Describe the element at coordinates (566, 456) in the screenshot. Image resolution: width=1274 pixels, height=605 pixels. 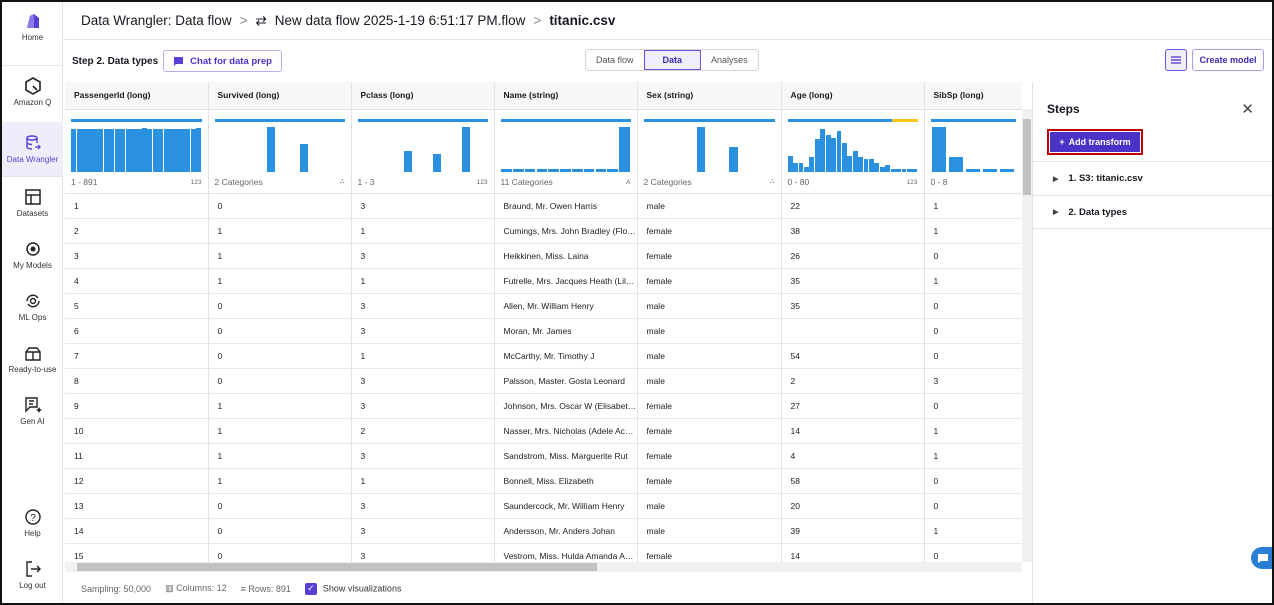
I see `table-cell: Sandstrom, Miss. Marguerite Rut` at that location.